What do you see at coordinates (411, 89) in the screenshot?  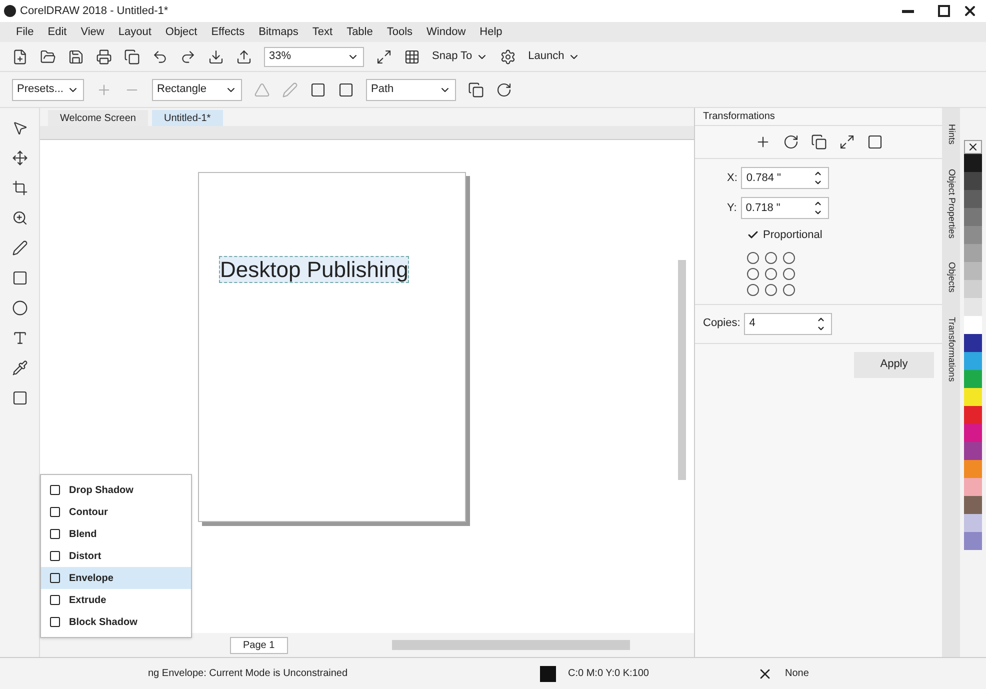 I see `mode-dropdown: Path` at bounding box center [411, 89].